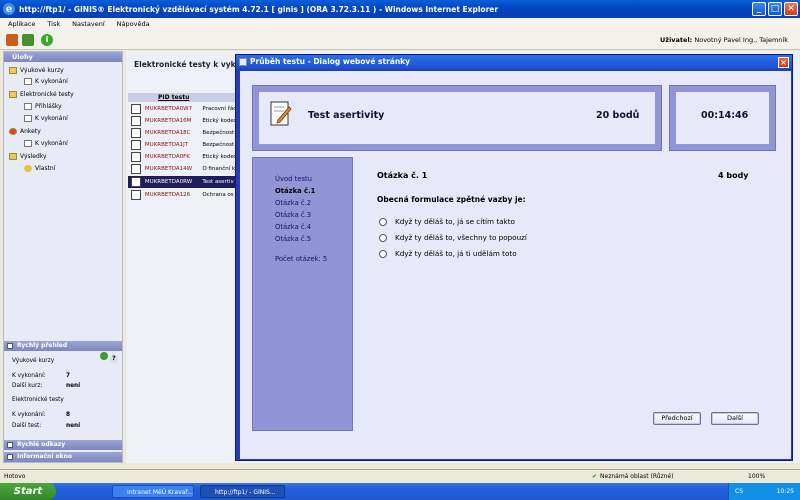 Image resolution: width=800 pixels, height=500 pixels. What do you see at coordinates (301, 259) in the screenshot?
I see `question-count: Počet otázek: 5` at bounding box center [301, 259].